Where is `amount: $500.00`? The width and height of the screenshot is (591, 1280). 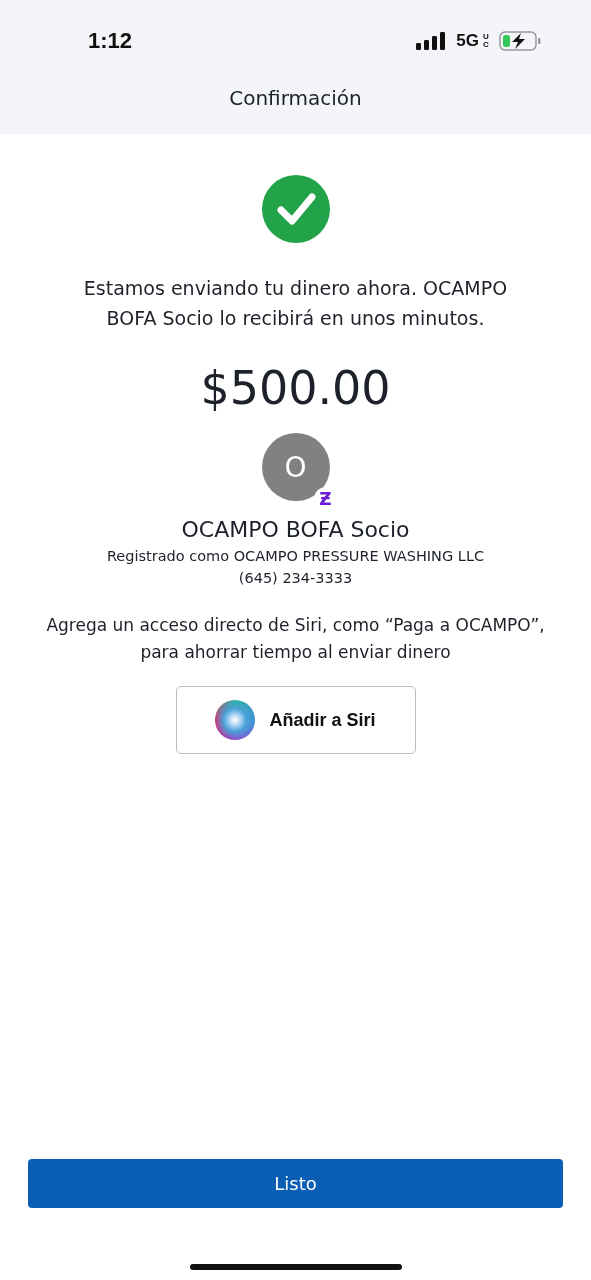 amount: $500.00 is located at coordinates (295, 388).